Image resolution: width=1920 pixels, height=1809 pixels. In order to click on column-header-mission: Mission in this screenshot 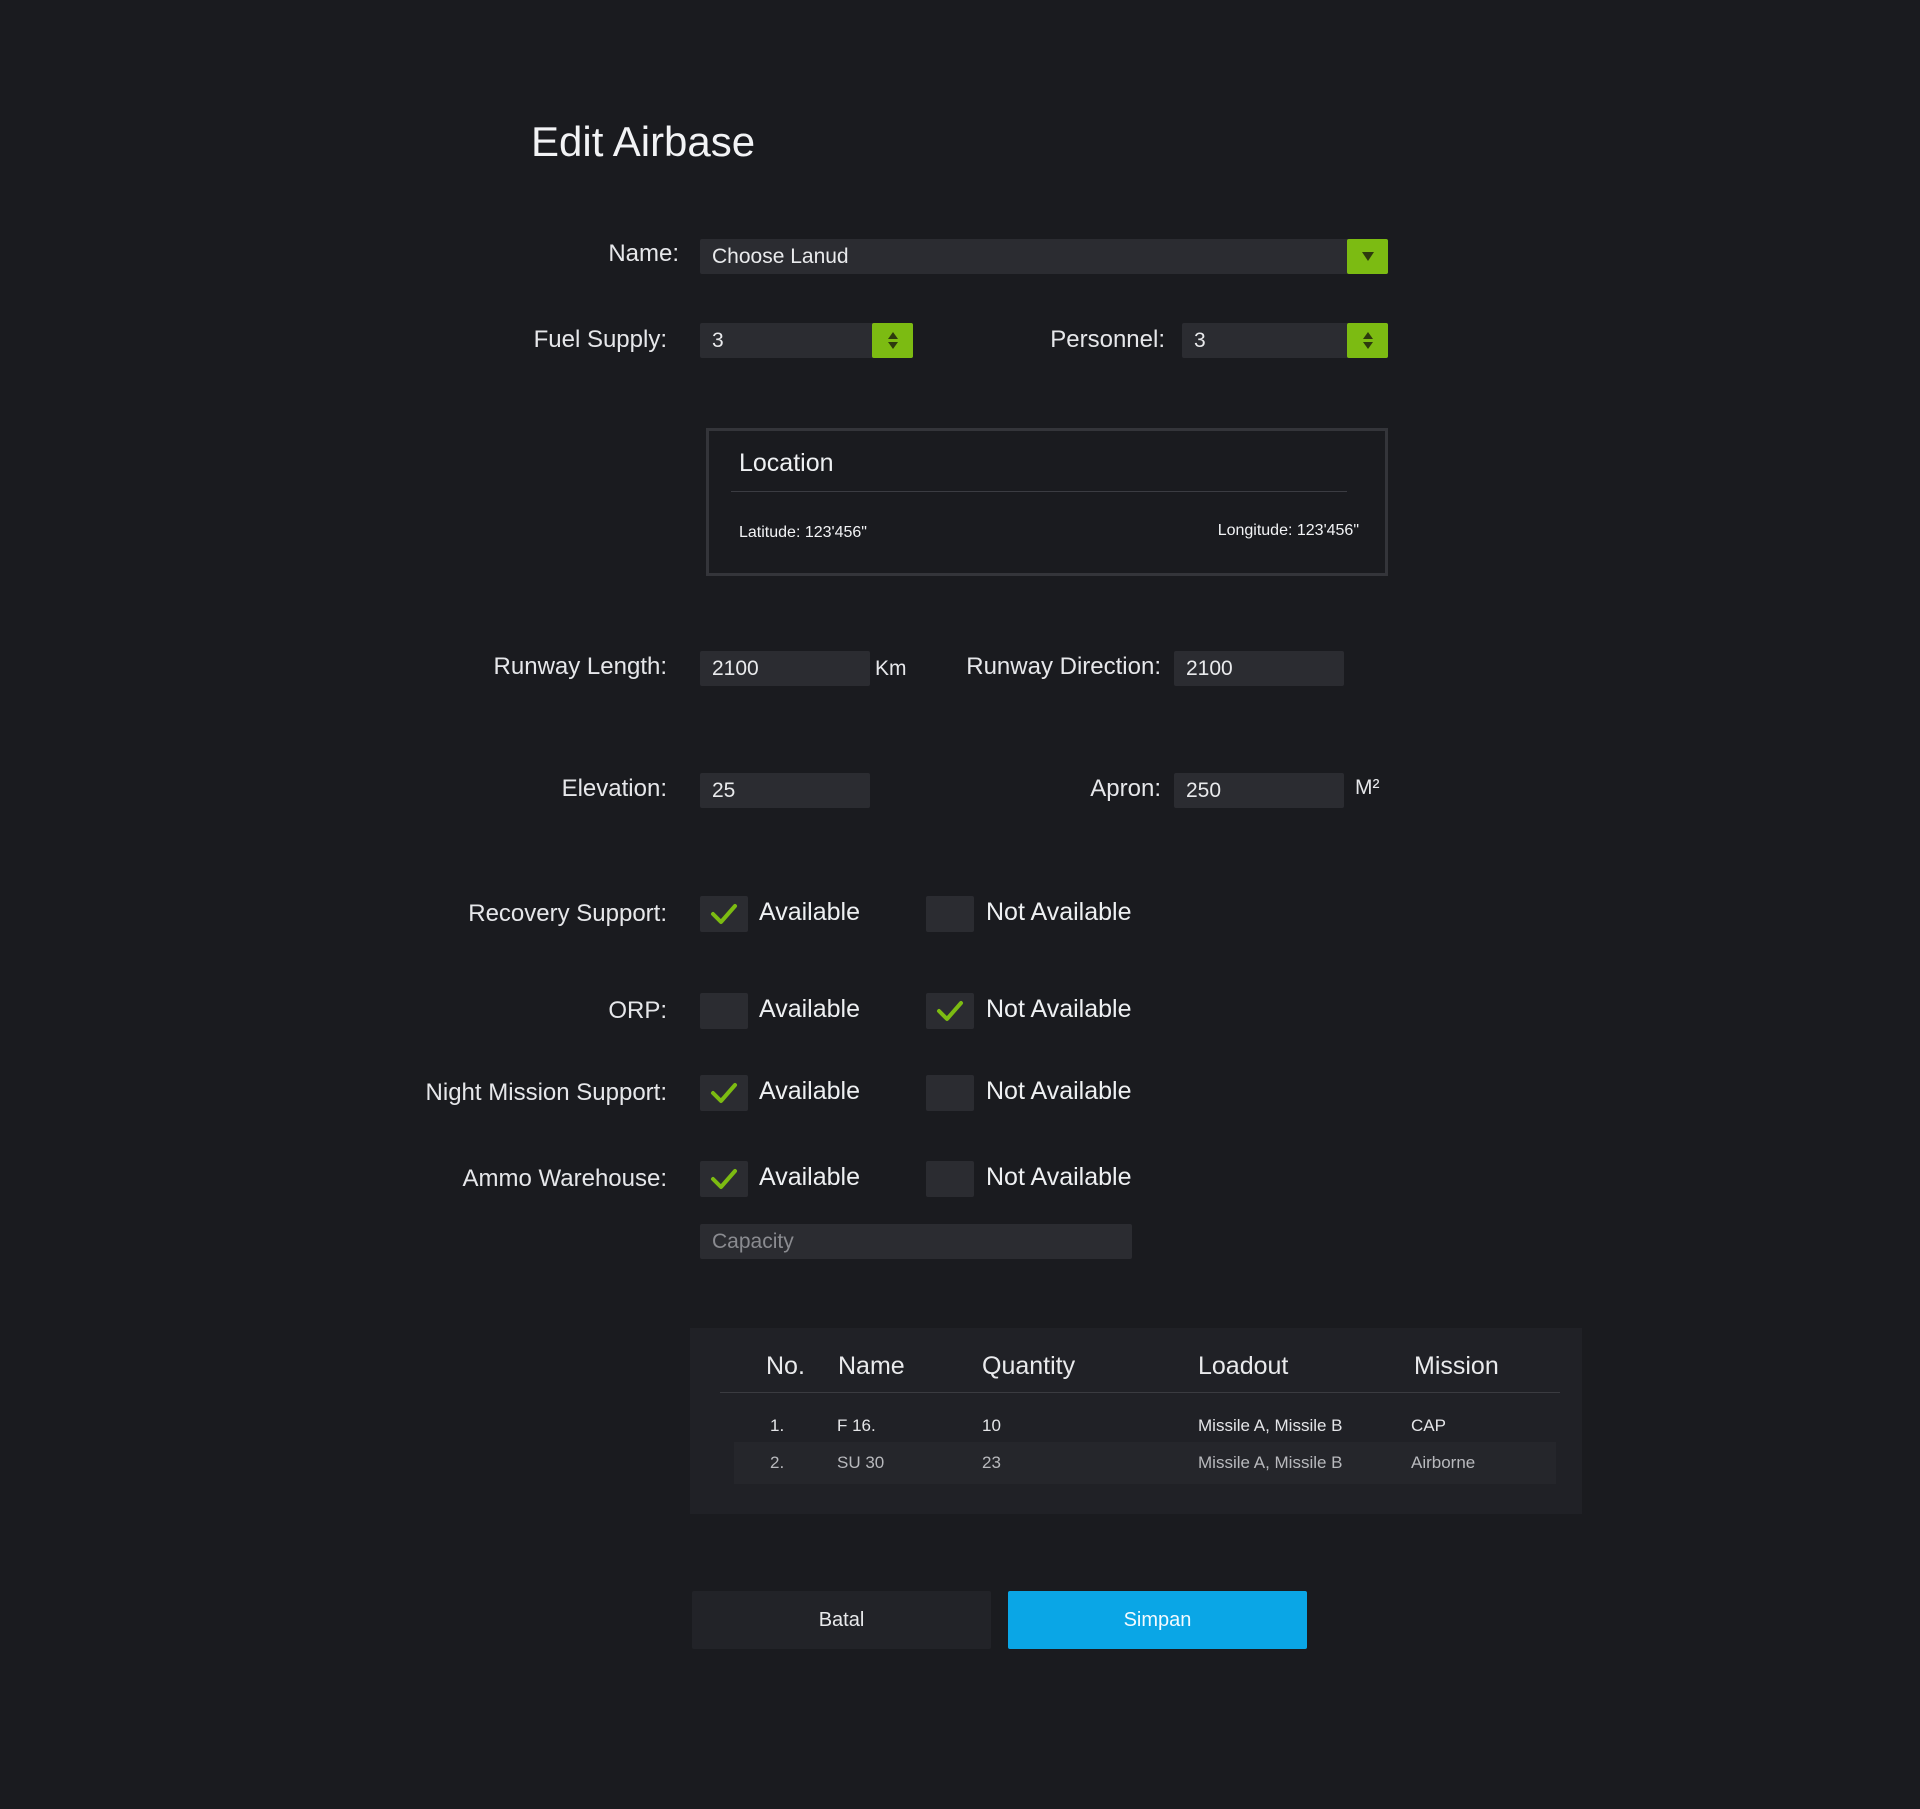, I will do `click(1456, 1366)`.